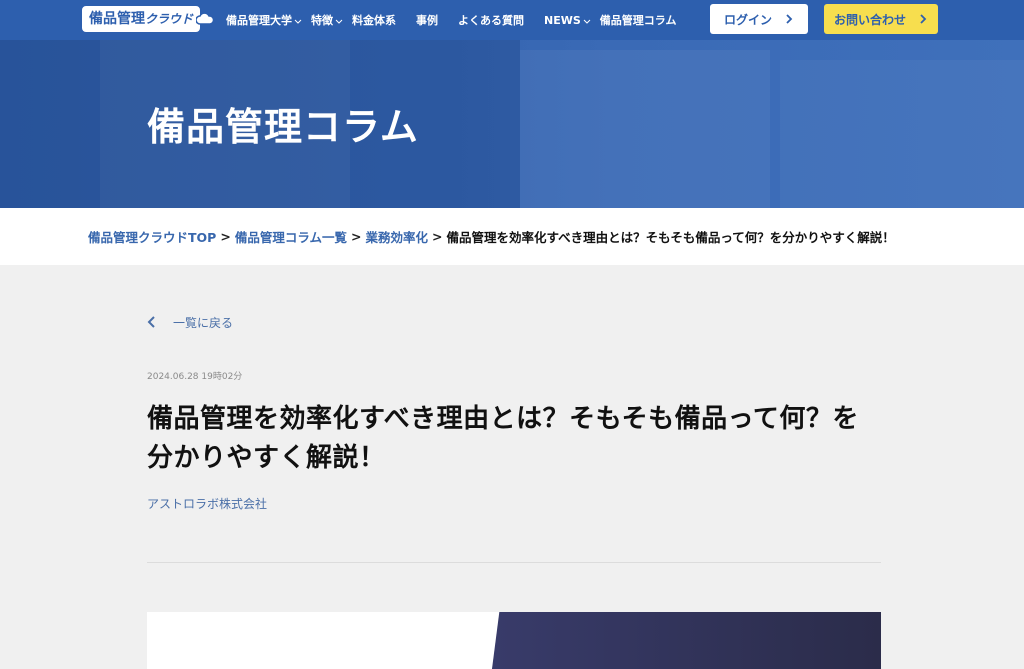 This screenshot has width=1024, height=669. What do you see at coordinates (259, 20) in the screenshot?
I see `nav-item-label: 備品管理大学` at bounding box center [259, 20].